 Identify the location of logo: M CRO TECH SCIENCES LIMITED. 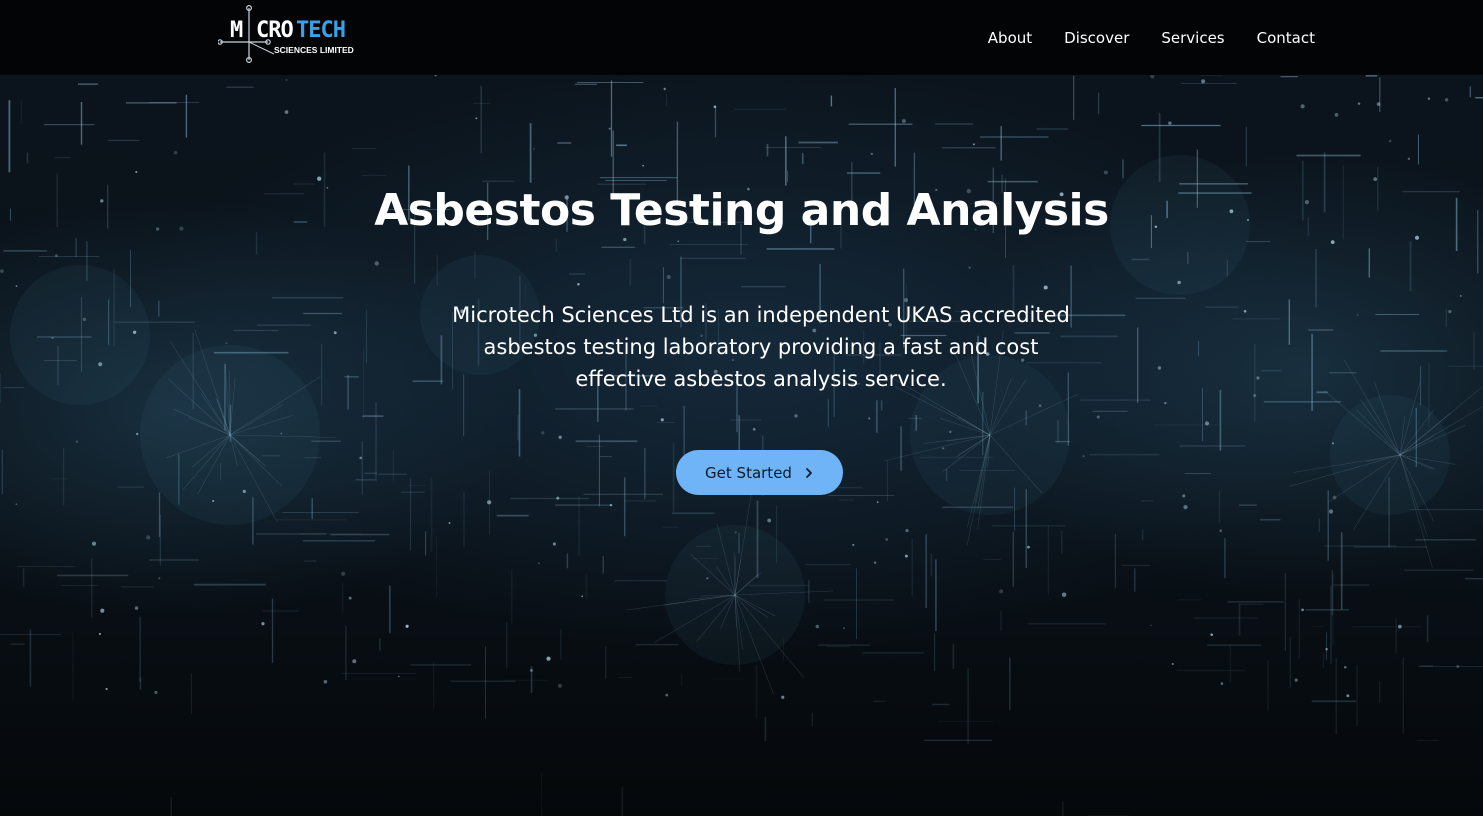
(288, 36).